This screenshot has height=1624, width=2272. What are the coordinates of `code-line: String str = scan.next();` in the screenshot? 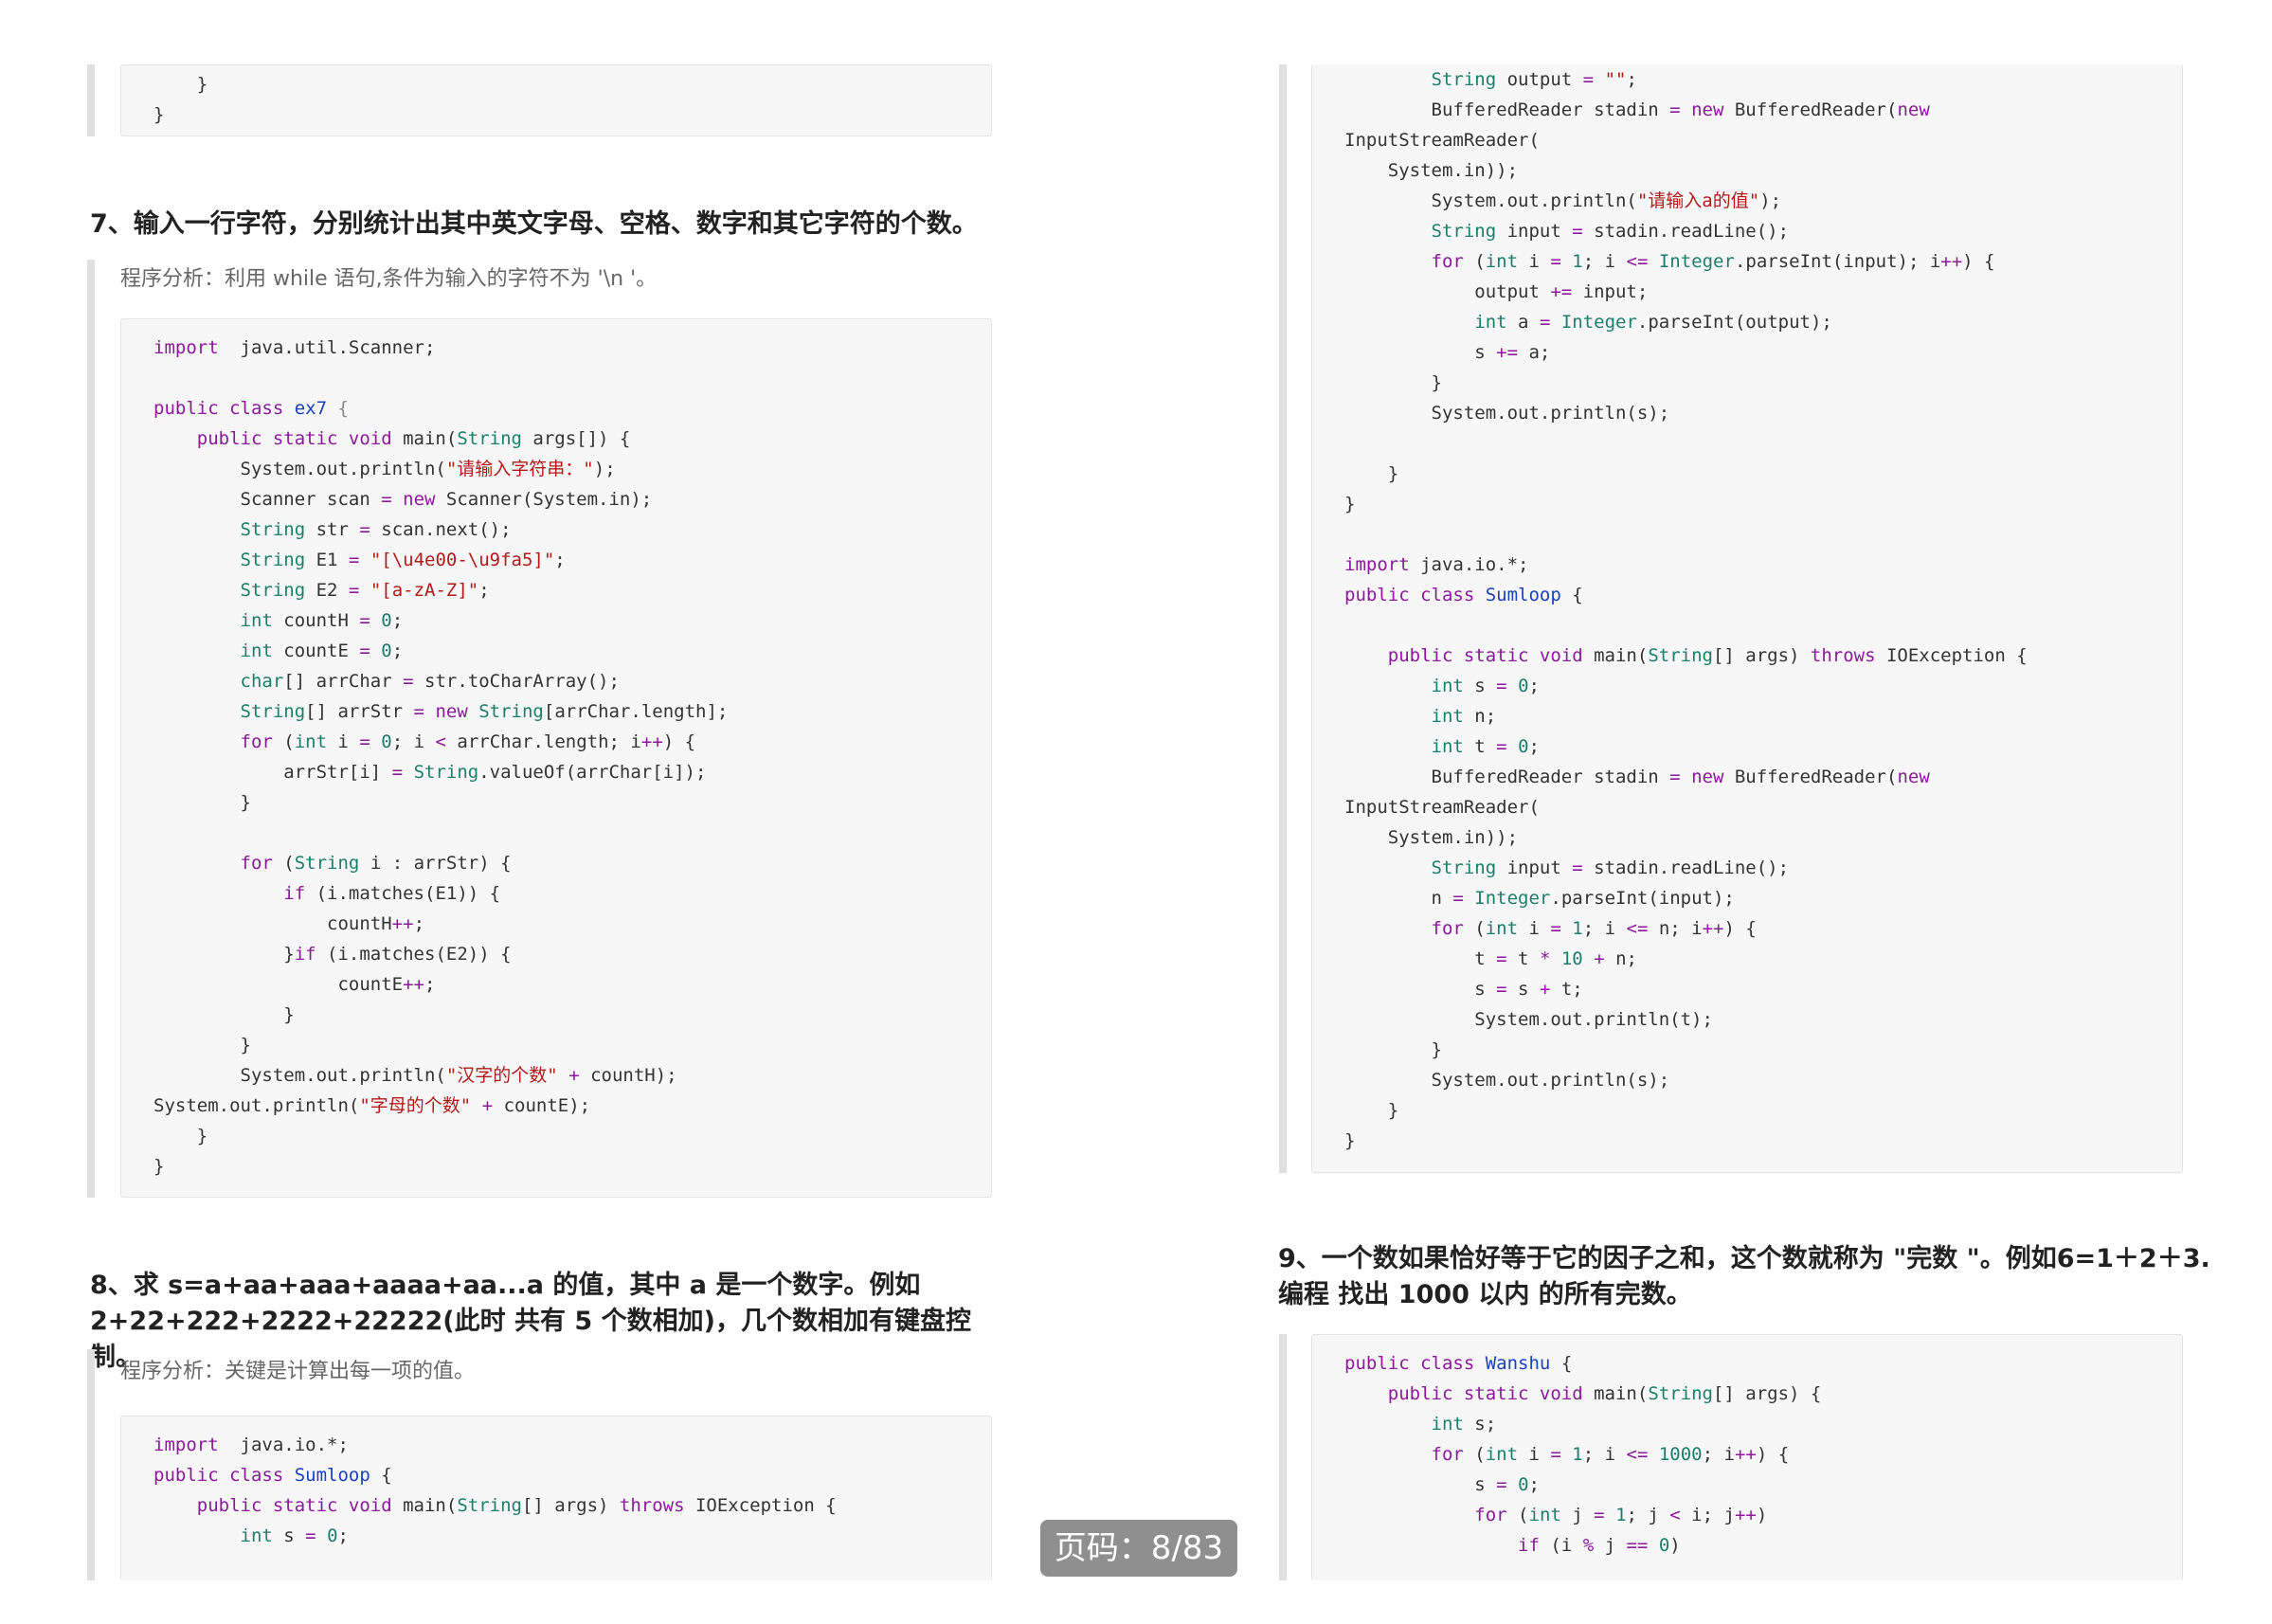 It's located at (376, 529).